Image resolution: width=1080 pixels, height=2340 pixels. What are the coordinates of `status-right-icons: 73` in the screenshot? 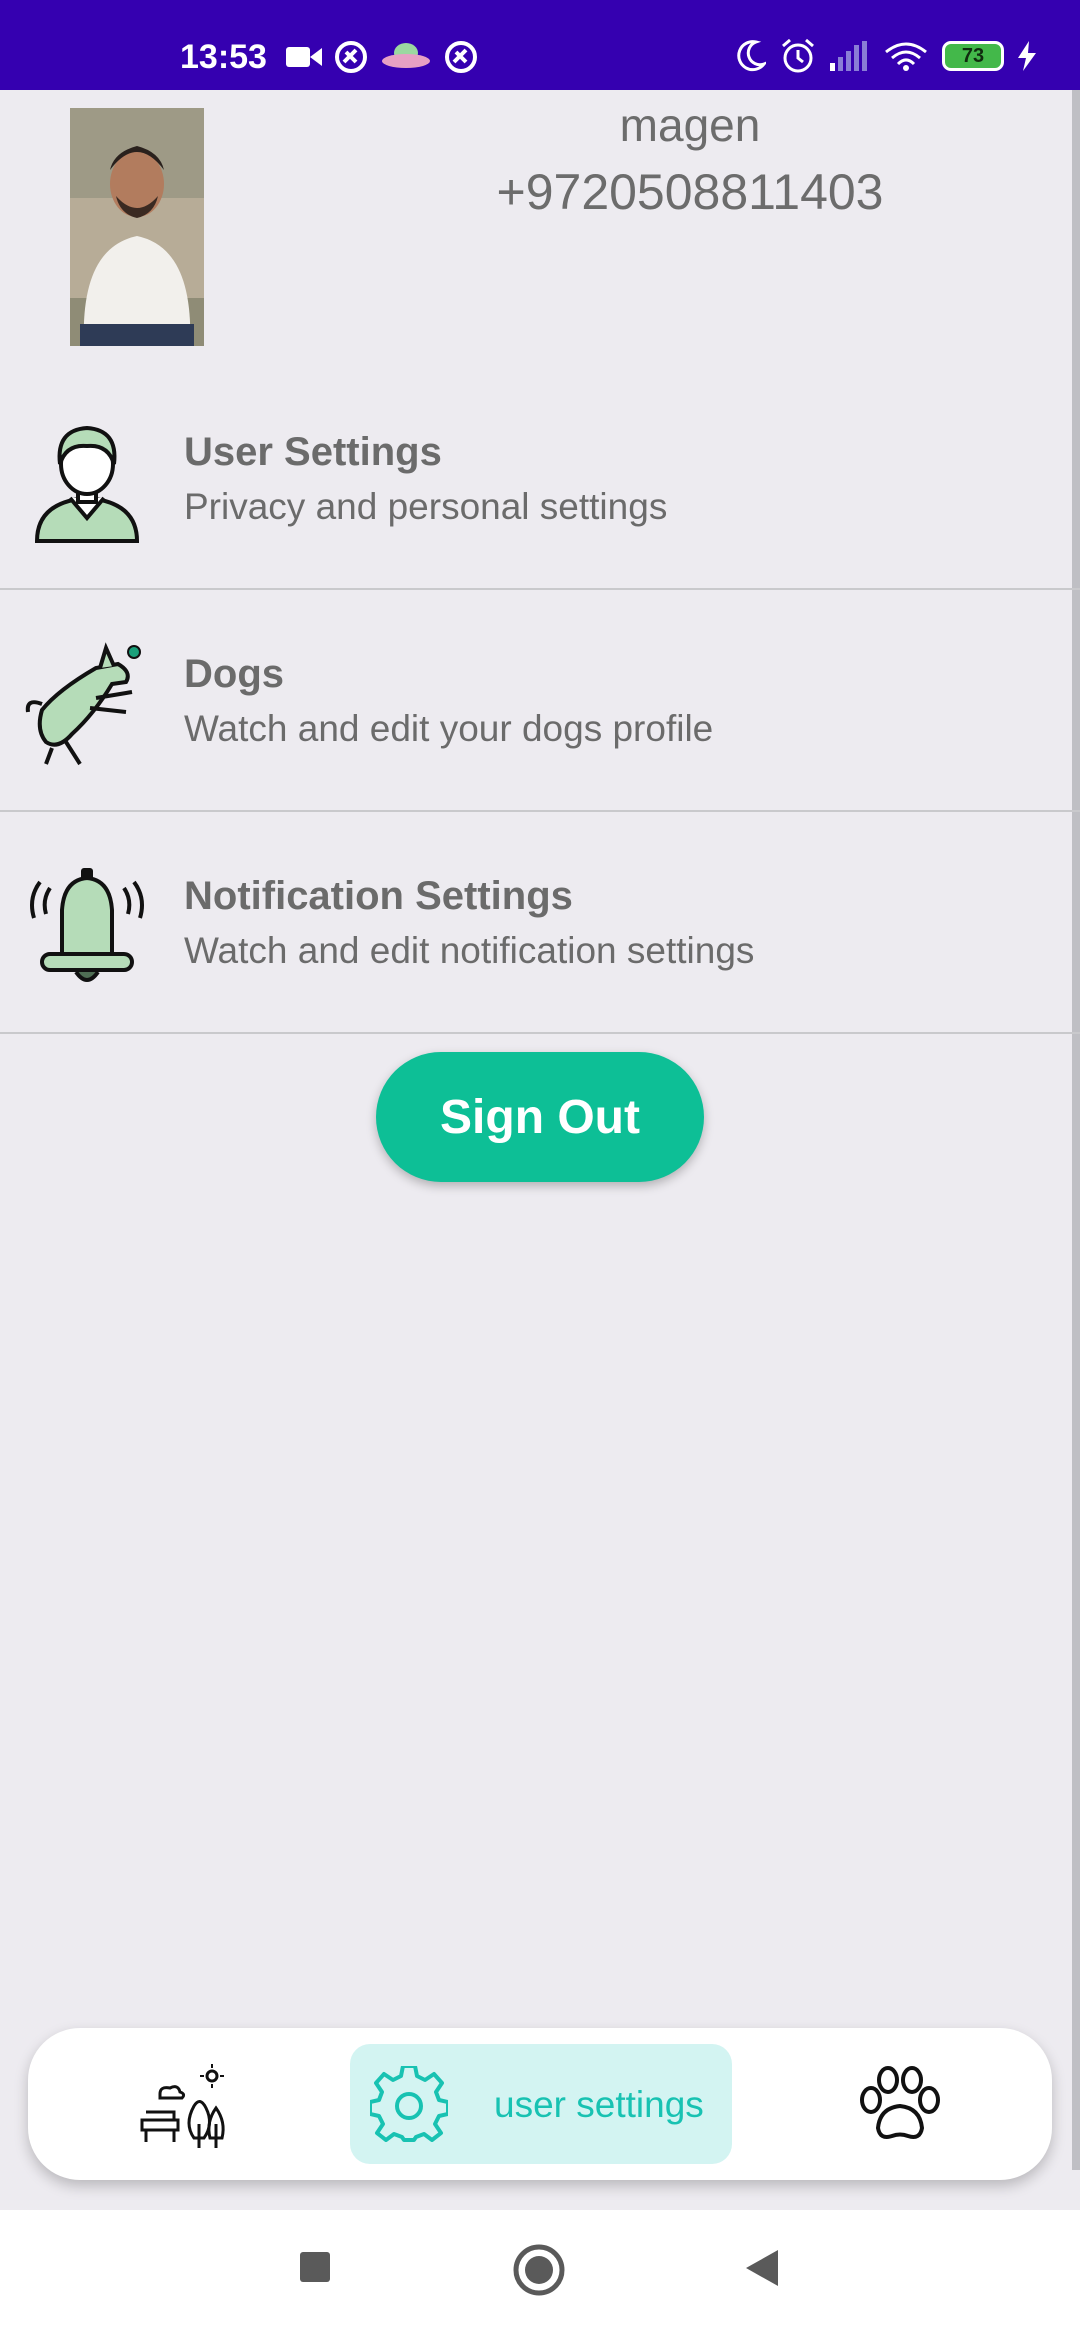 It's located at (886, 56).